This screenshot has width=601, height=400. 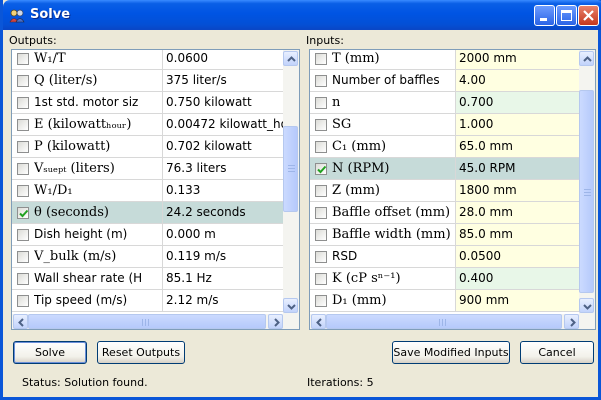 What do you see at coordinates (586, 191) in the screenshot?
I see `inputs-scroll-thumb` at bounding box center [586, 191].